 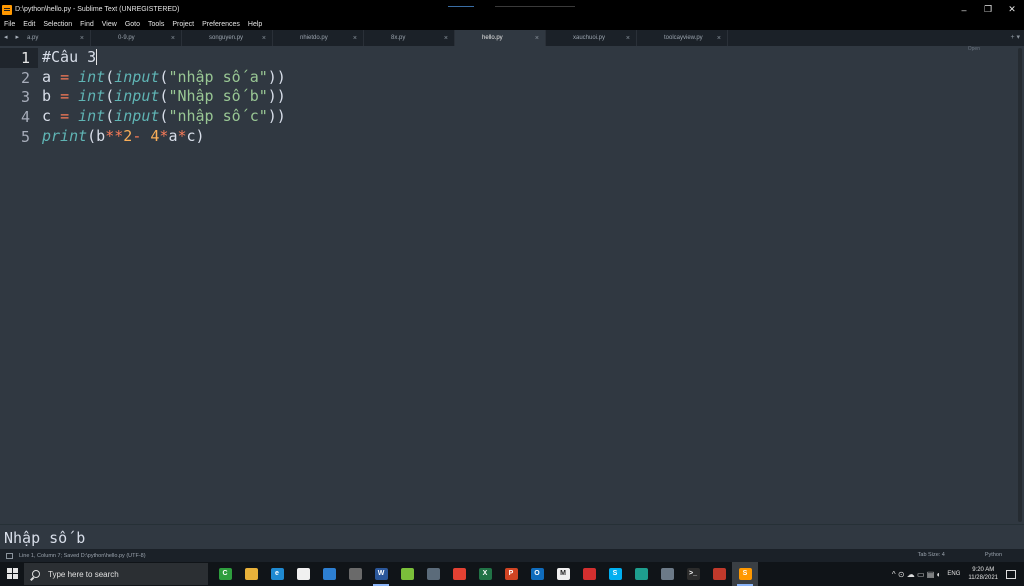 What do you see at coordinates (218, 116) in the screenshot?
I see `code-token: "nhập số c"` at bounding box center [218, 116].